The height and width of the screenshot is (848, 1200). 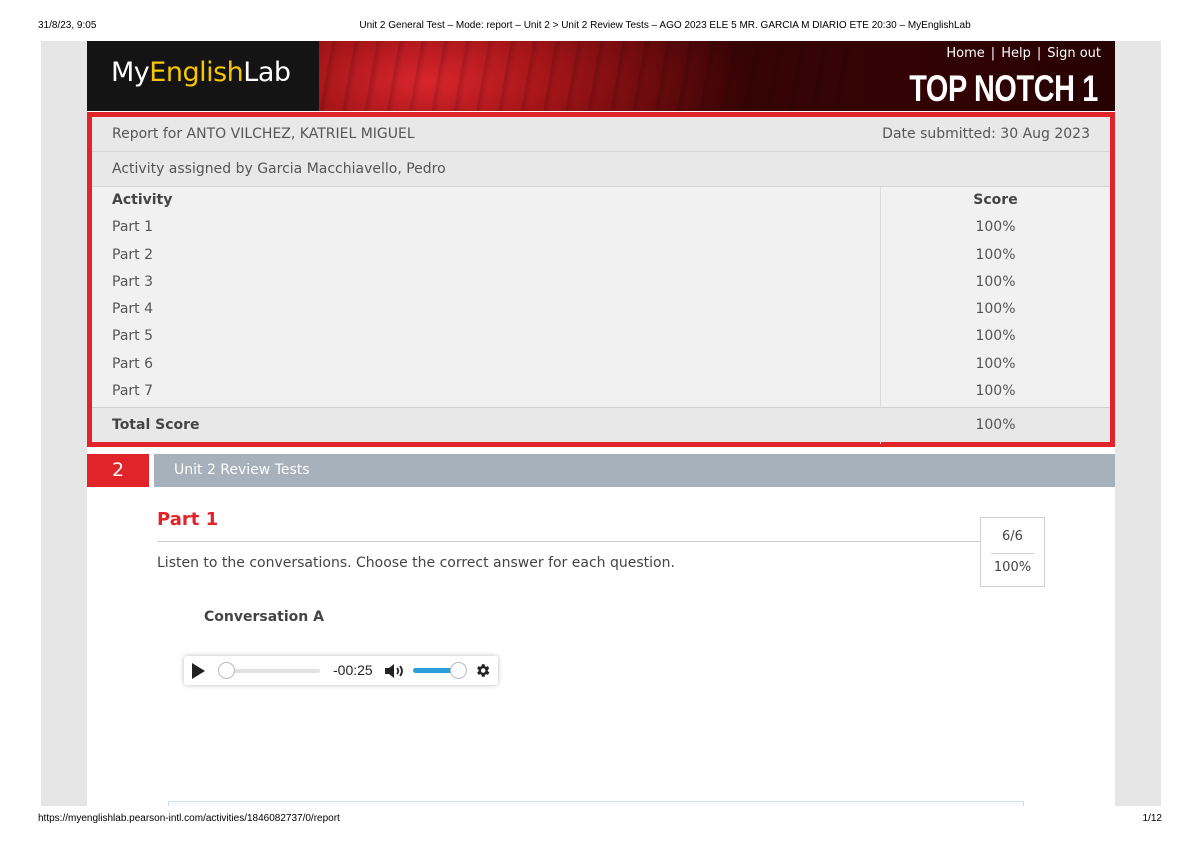 I want to click on table-row: Part 5 100%, so click(x=601, y=336).